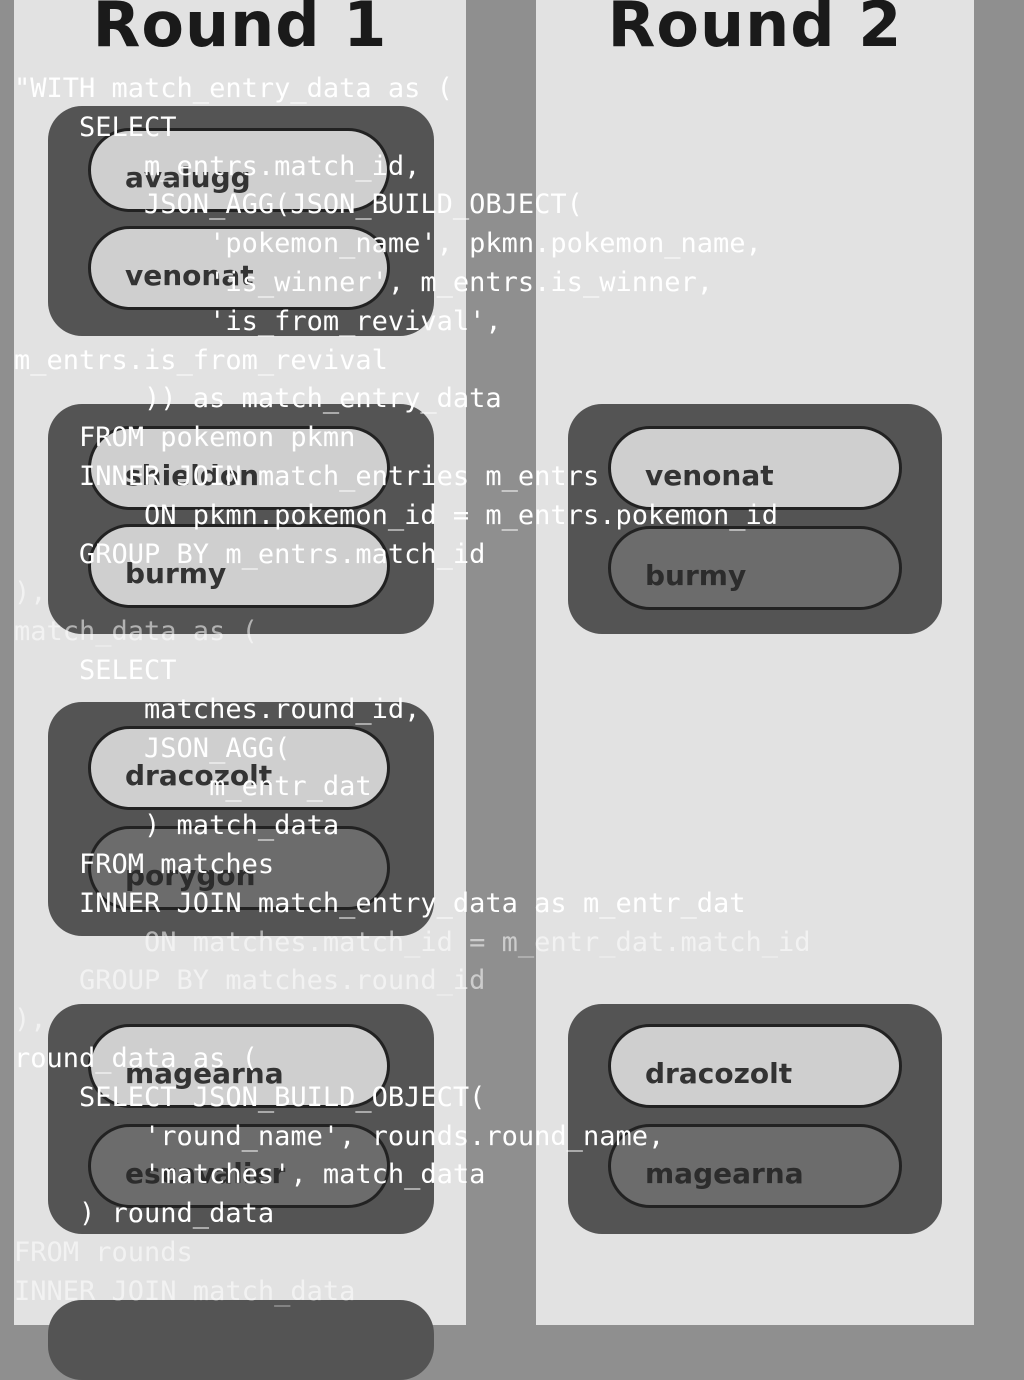 Image resolution: width=1024 pixels, height=1380 pixels. What do you see at coordinates (755, 519) in the screenshot?
I see `match-card: venonat burmy` at bounding box center [755, 519].